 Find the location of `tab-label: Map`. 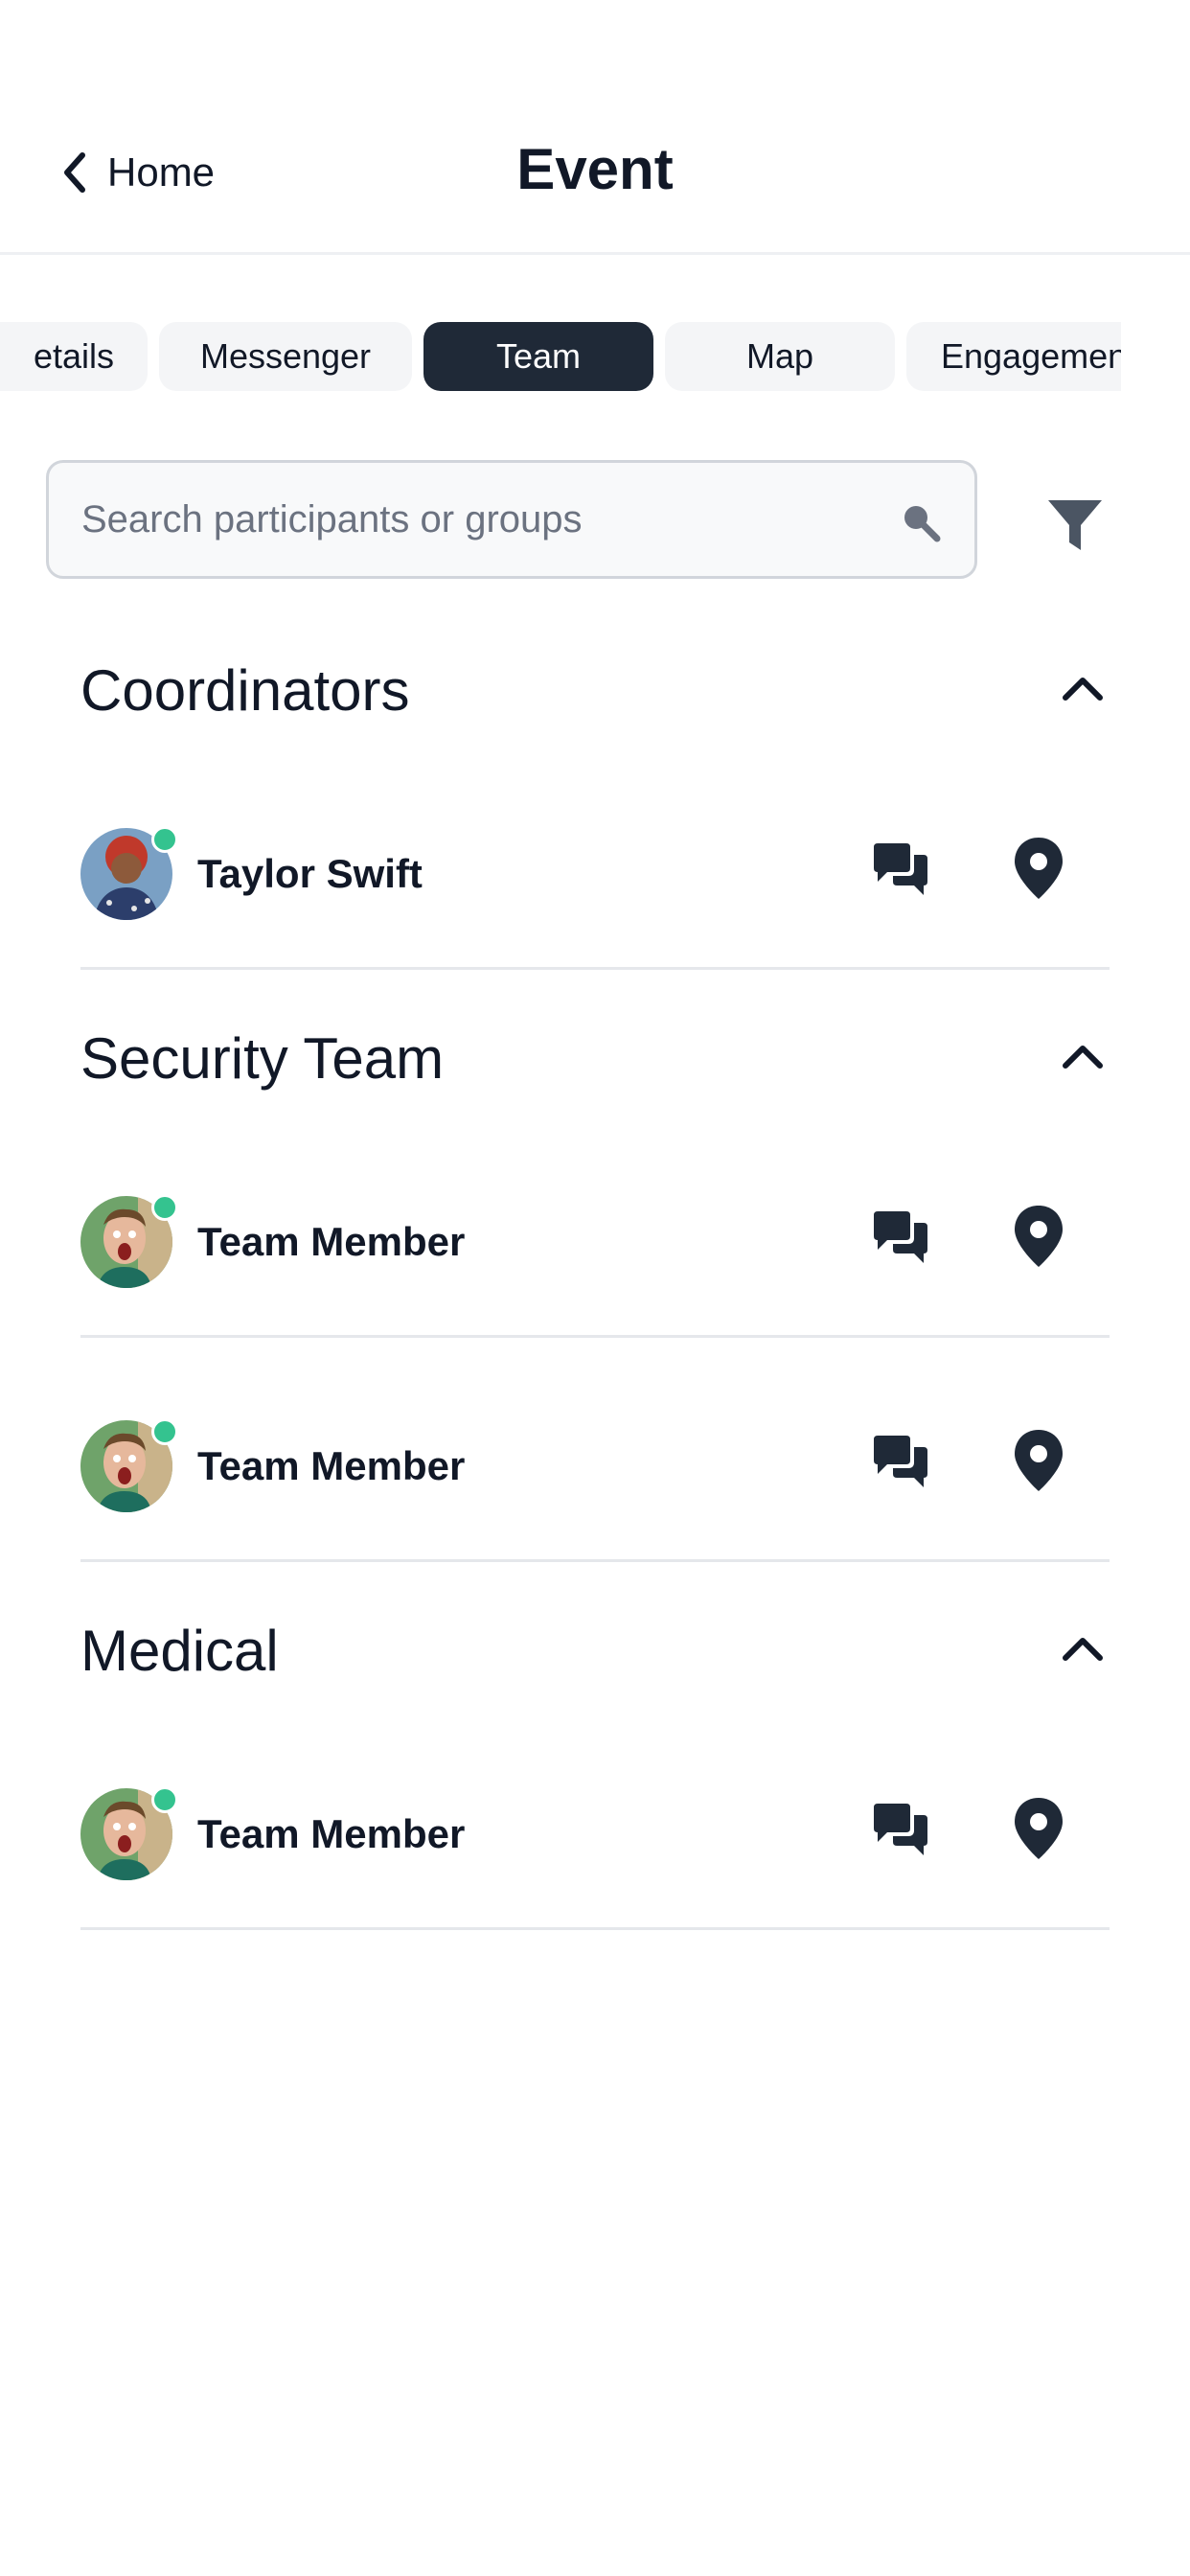

tab-label: Map is located at coordinates (779, 356).